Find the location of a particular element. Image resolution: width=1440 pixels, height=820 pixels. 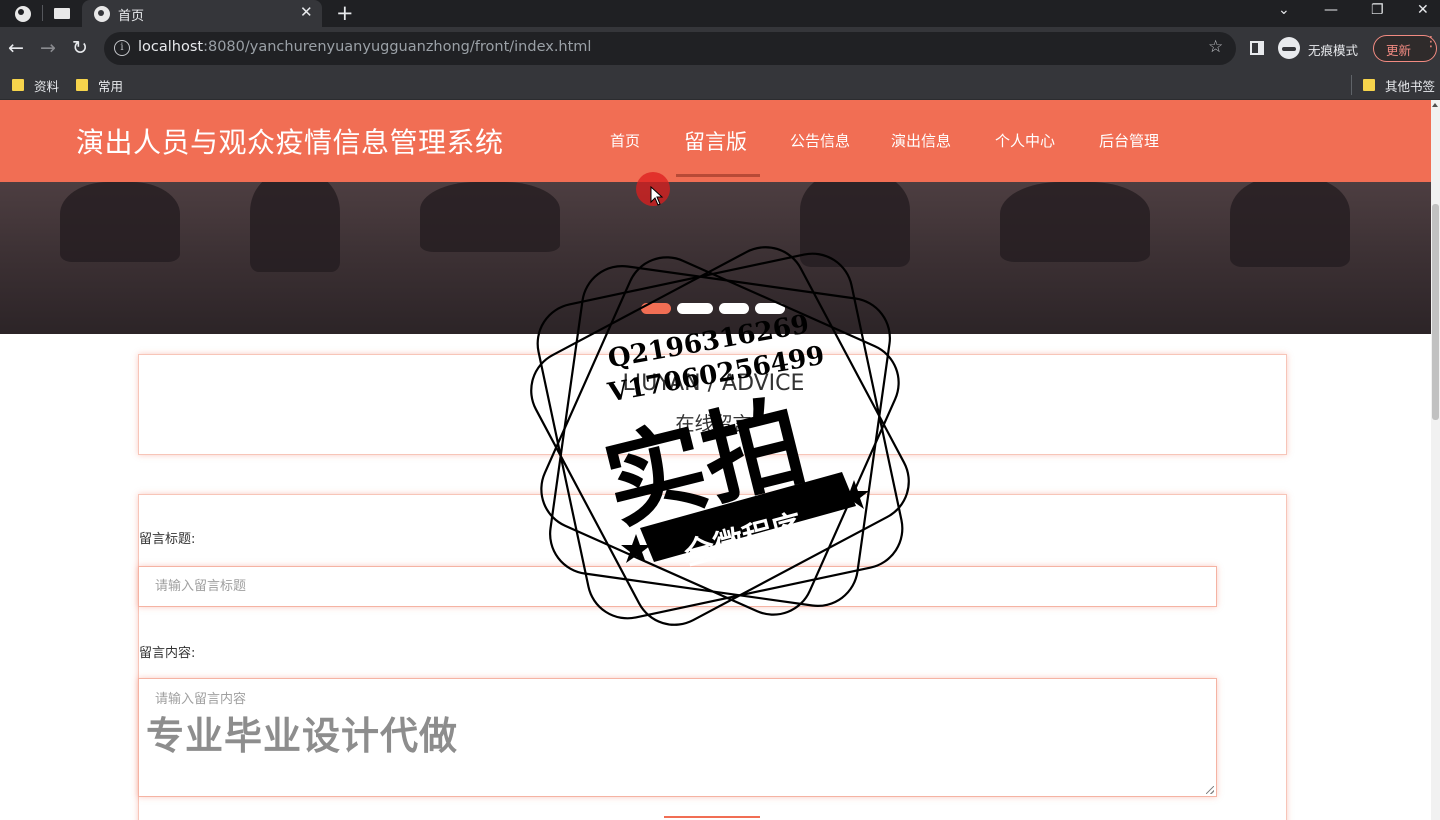

bookmarks-separator is located at coordinates (1351, 85).